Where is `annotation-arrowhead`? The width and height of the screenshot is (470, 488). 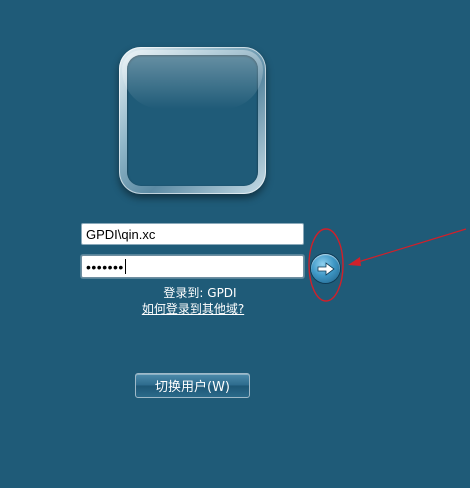 annotation-arrowhead is located at coordinates (354, 261).